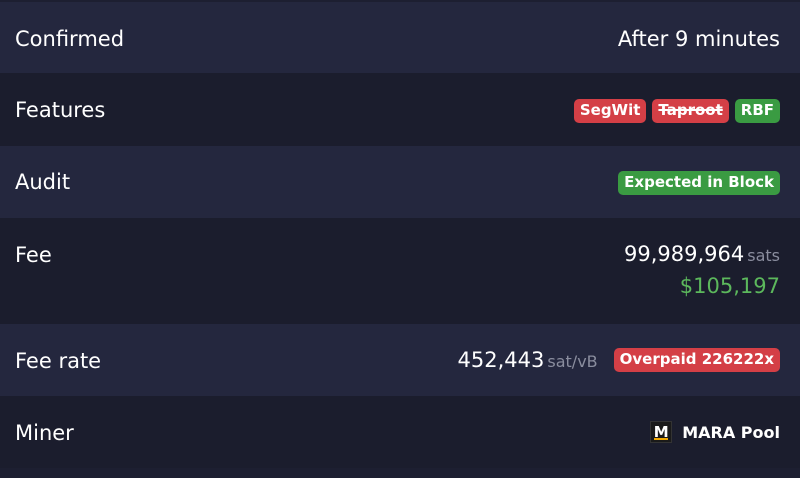 The image size is (800, 478). What do you see at coordinates (501, 360) in the screenshot?
I see `fee-rate-amount: 452,443` at bounding box center [501, 360].